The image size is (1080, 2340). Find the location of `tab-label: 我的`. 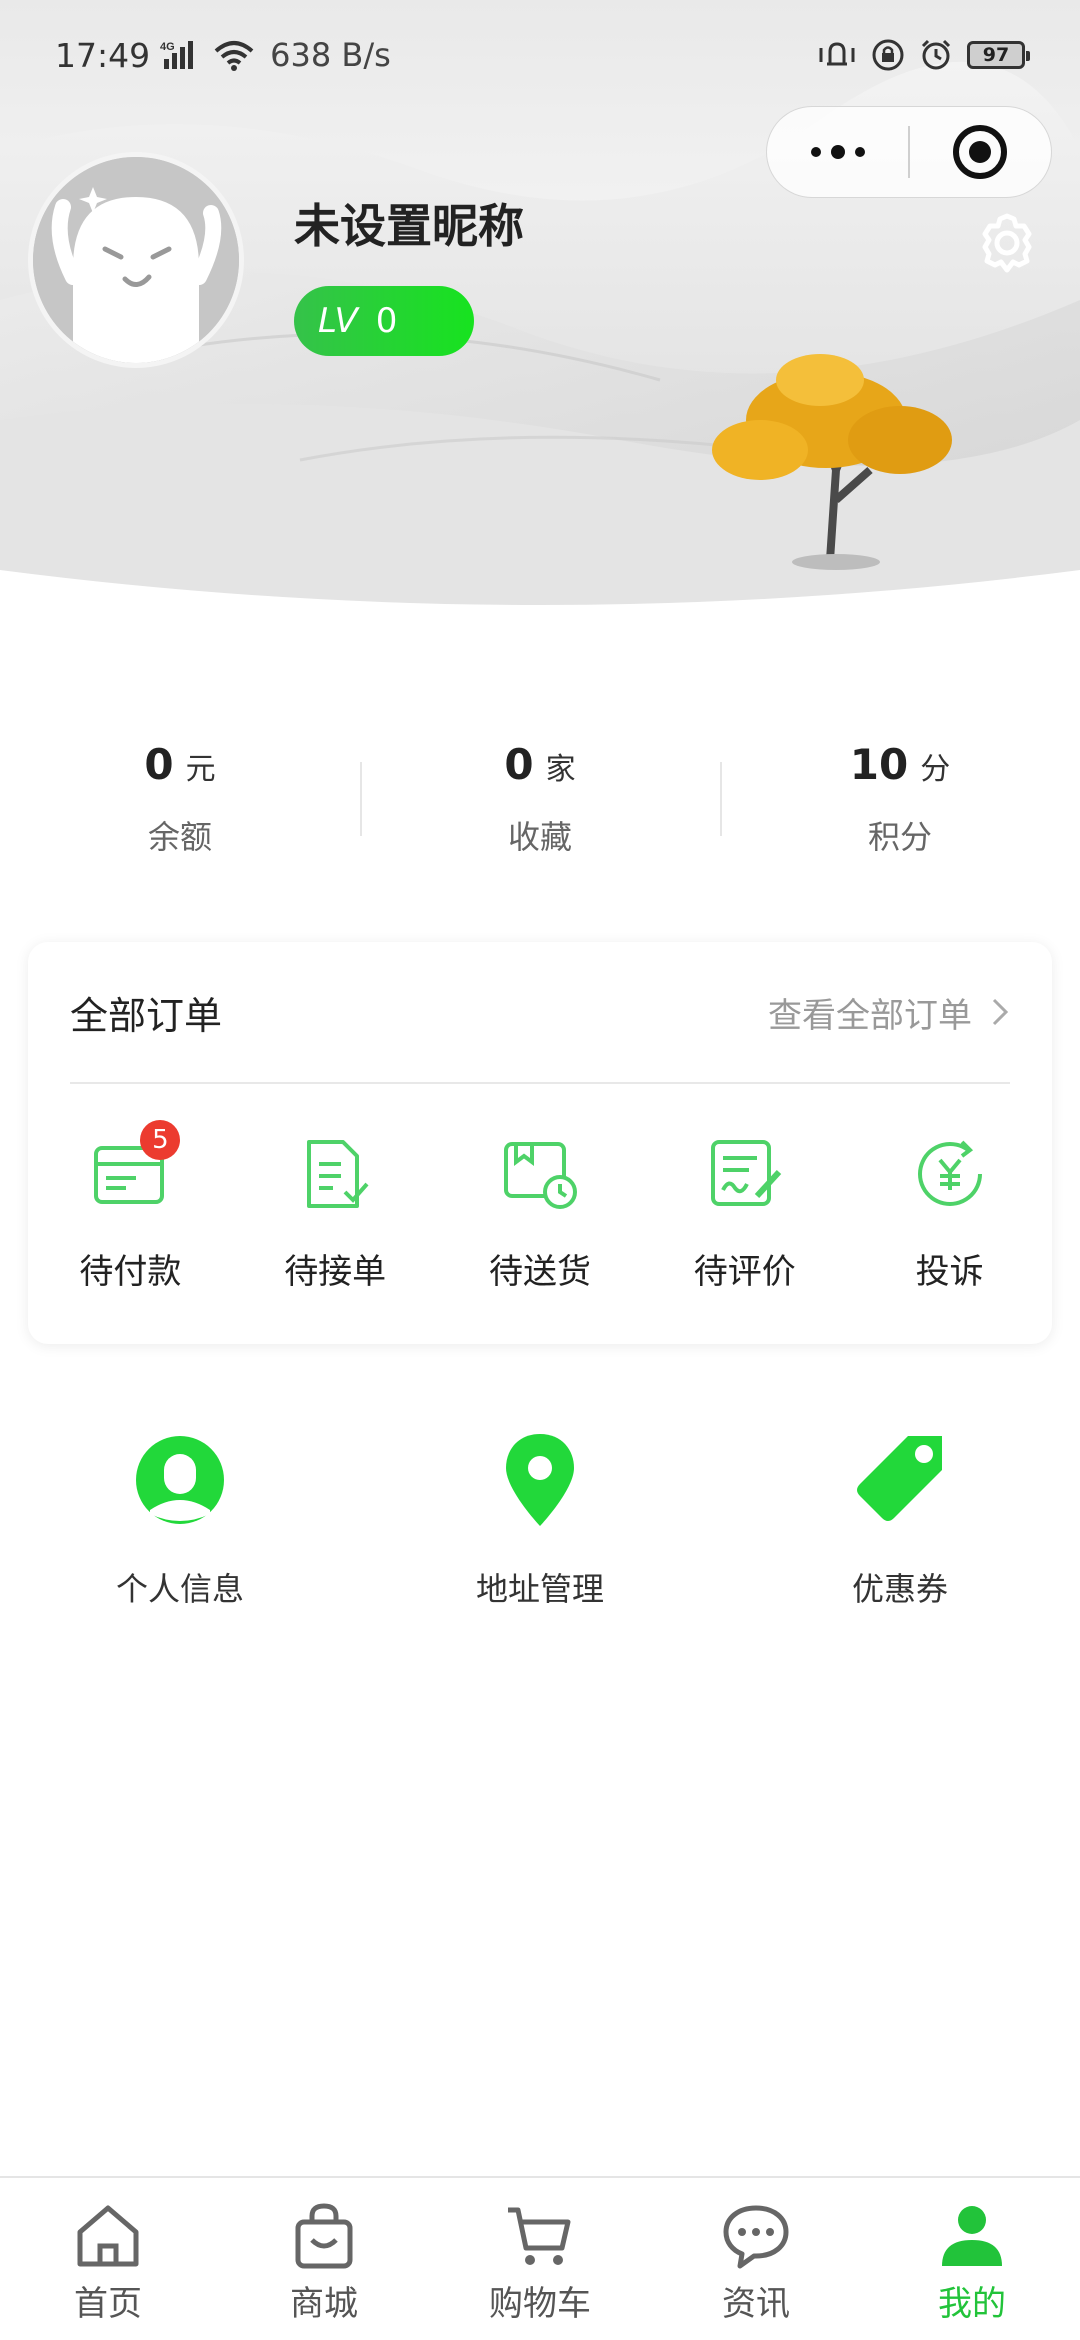

tab-label: 我的 is located at coordinates (972, 2304).